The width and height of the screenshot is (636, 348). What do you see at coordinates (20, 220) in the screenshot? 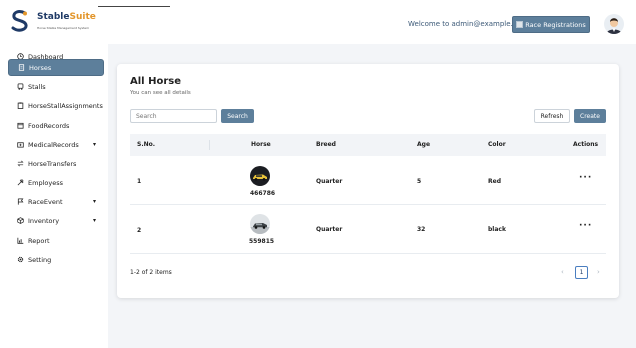
I see `box-icon` at bounding box center [20, 220].